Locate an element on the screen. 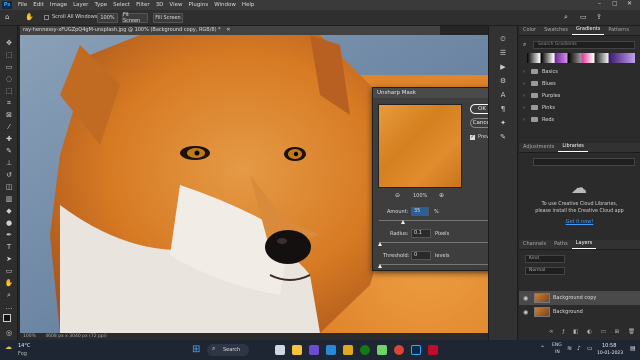 The image size is (640, 360). layer-row-background: ◉ Background is located at coordinates (579, 312).